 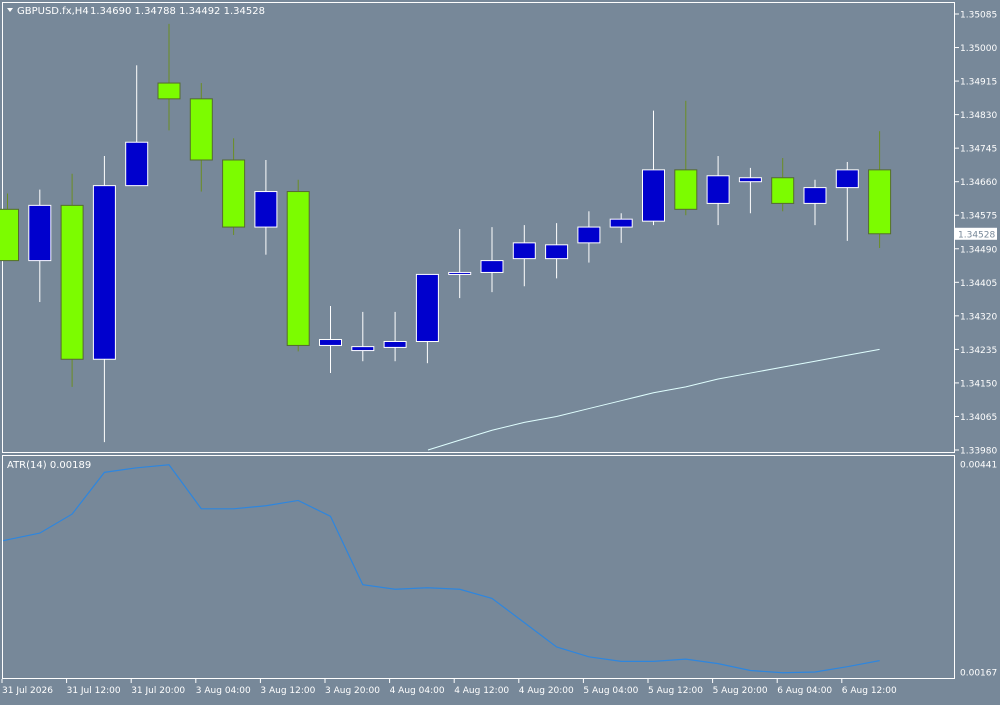 I want to click on price-tick-label: 1.34320, so click(x=978, y=317).